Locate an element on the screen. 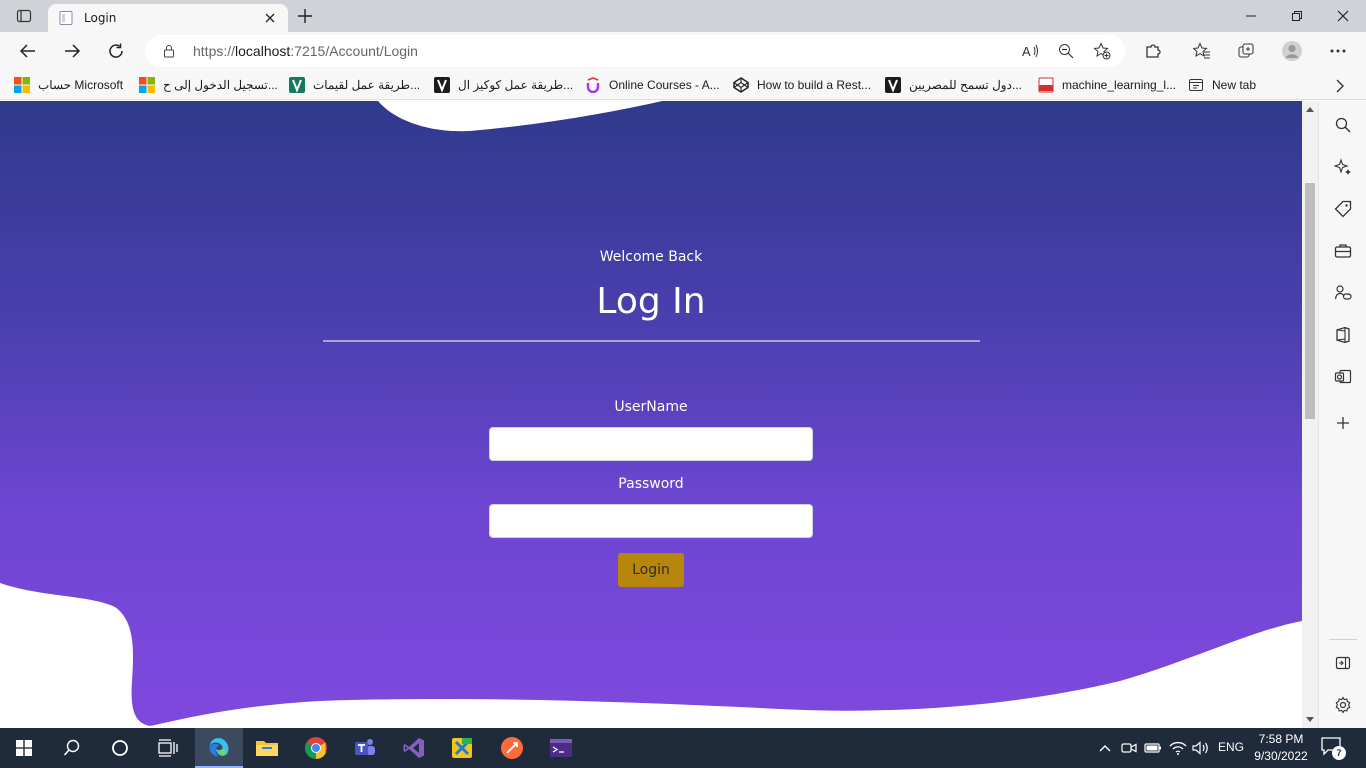  close-icon is located at coordinates (1343, 16).